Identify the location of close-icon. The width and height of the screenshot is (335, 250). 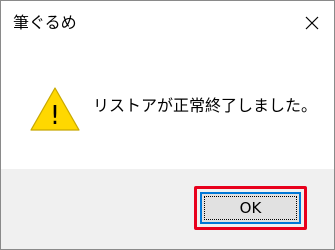
(312, 23).